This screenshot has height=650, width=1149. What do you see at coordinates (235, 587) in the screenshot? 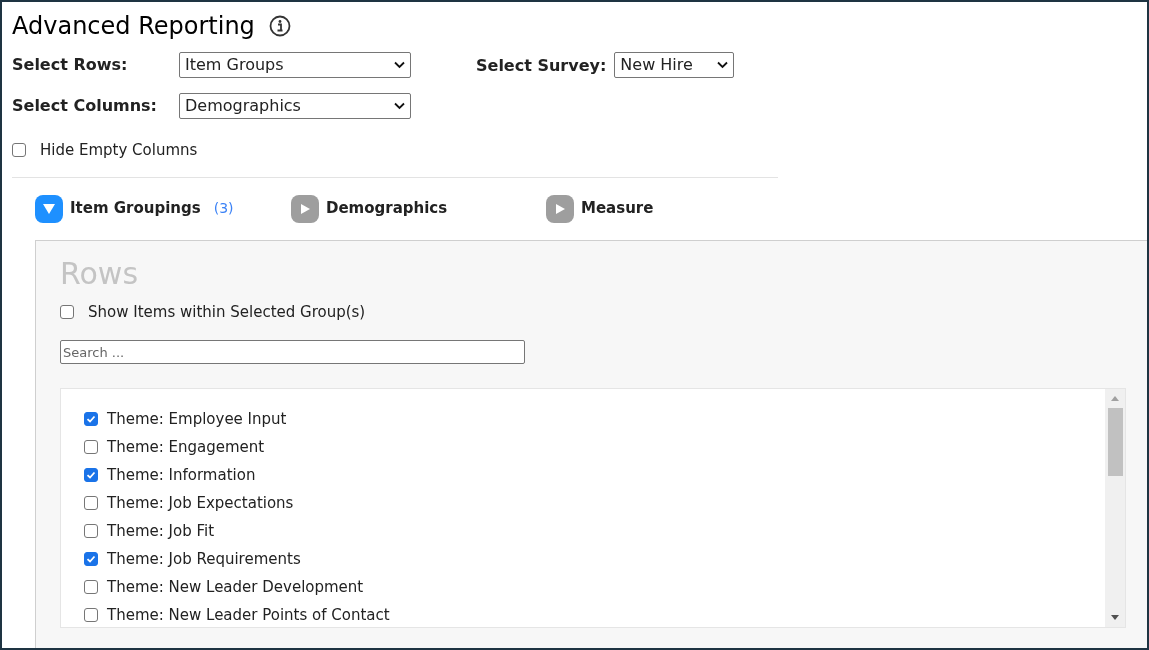
I see `list-item-label: Theme: New Leader Development` at bounding box center [235, 587].